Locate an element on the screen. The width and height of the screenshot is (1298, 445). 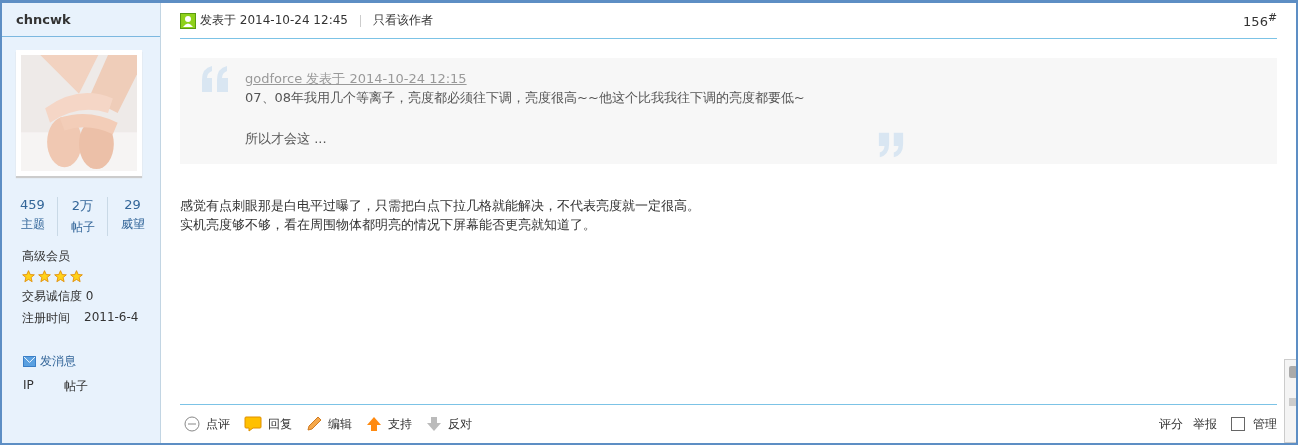
trade-credit: 交易诚信度 0 is located at coordinates (58, 296).